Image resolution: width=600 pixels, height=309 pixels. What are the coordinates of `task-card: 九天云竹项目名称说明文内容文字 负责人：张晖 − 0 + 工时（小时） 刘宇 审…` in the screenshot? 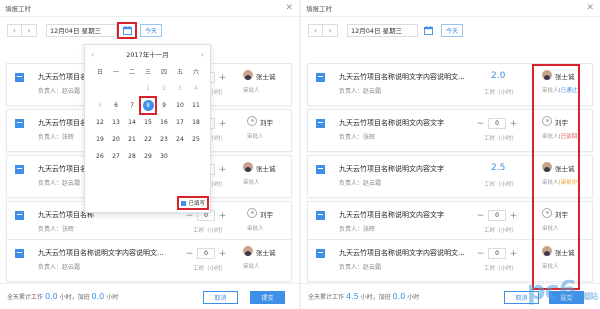 It's located at (450, 130).